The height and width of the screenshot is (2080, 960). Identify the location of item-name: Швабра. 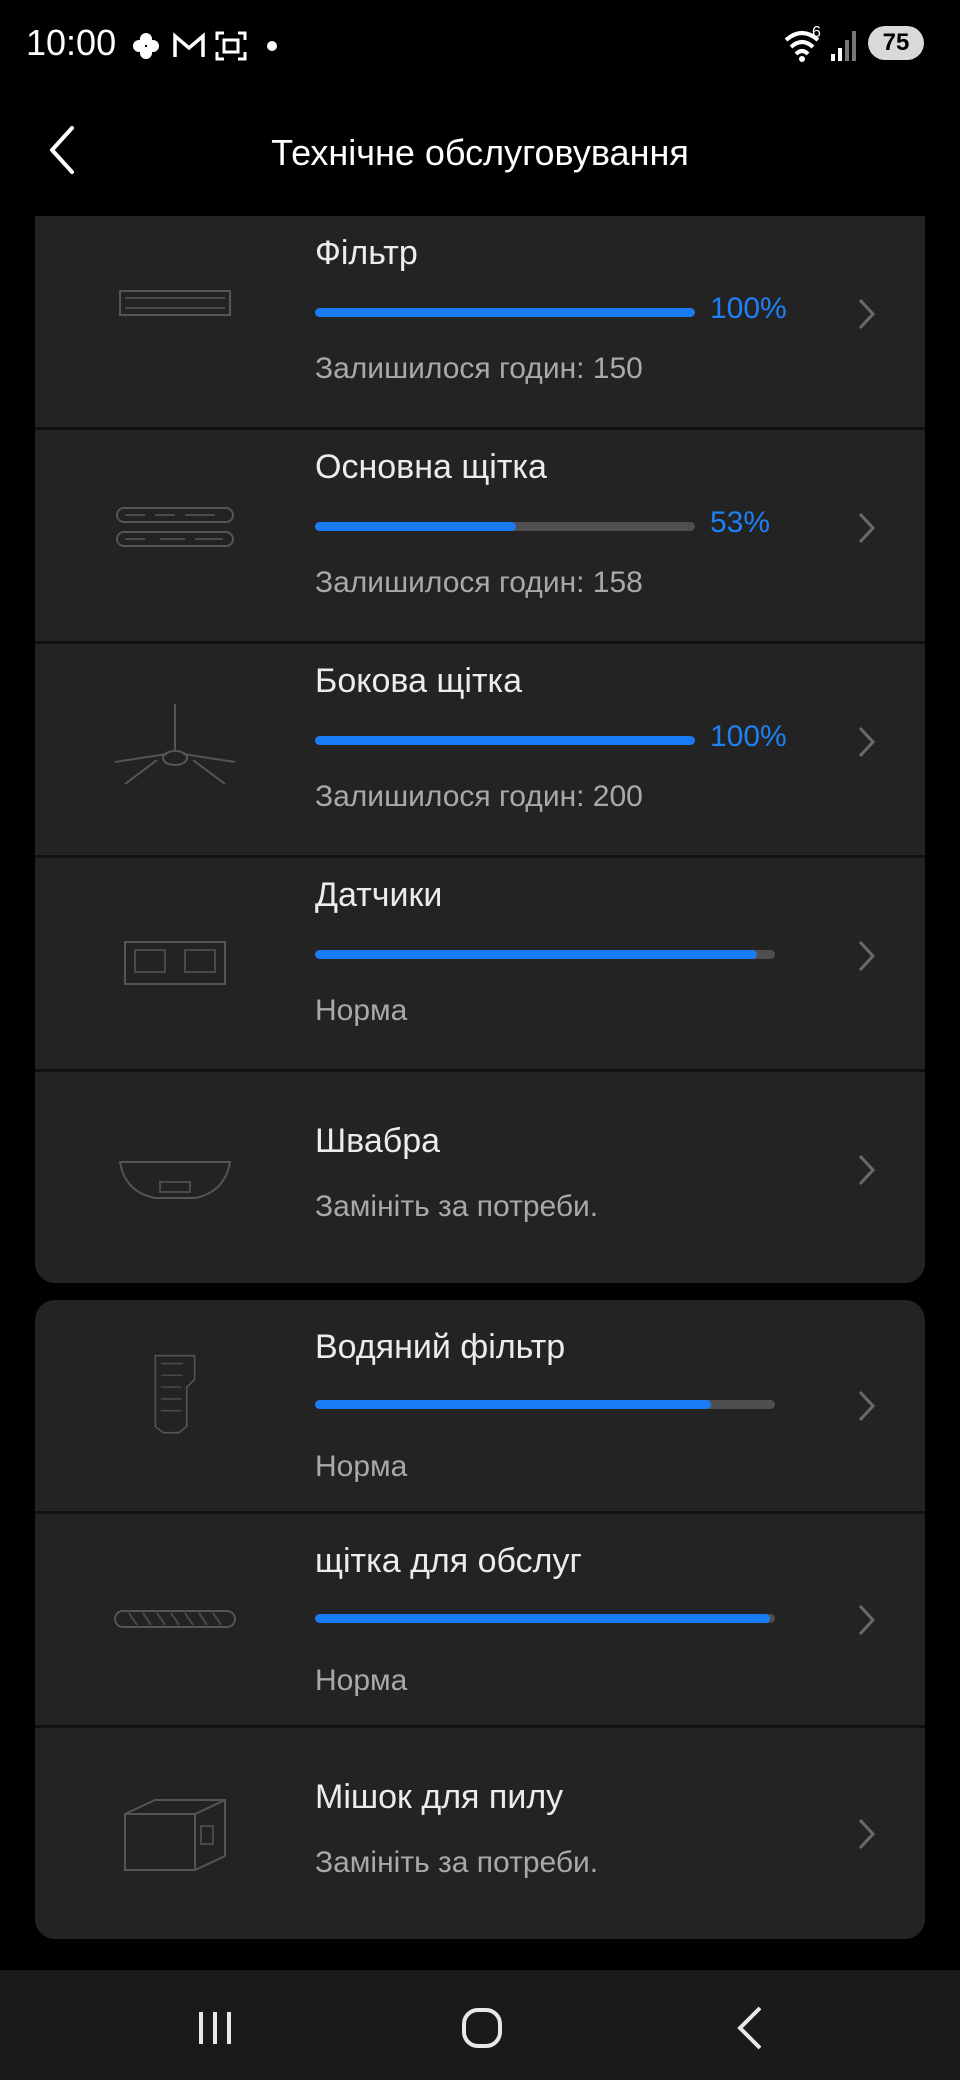
(378, 1141).